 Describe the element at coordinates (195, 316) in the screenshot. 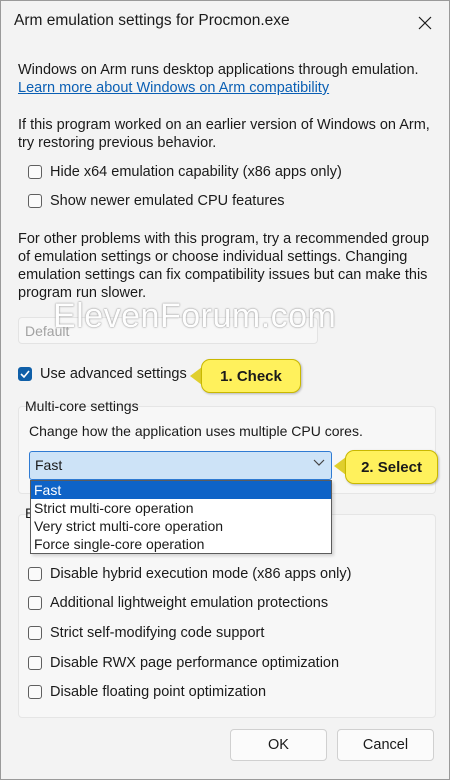

I see `watermark: ElevenForum.com` at that location.